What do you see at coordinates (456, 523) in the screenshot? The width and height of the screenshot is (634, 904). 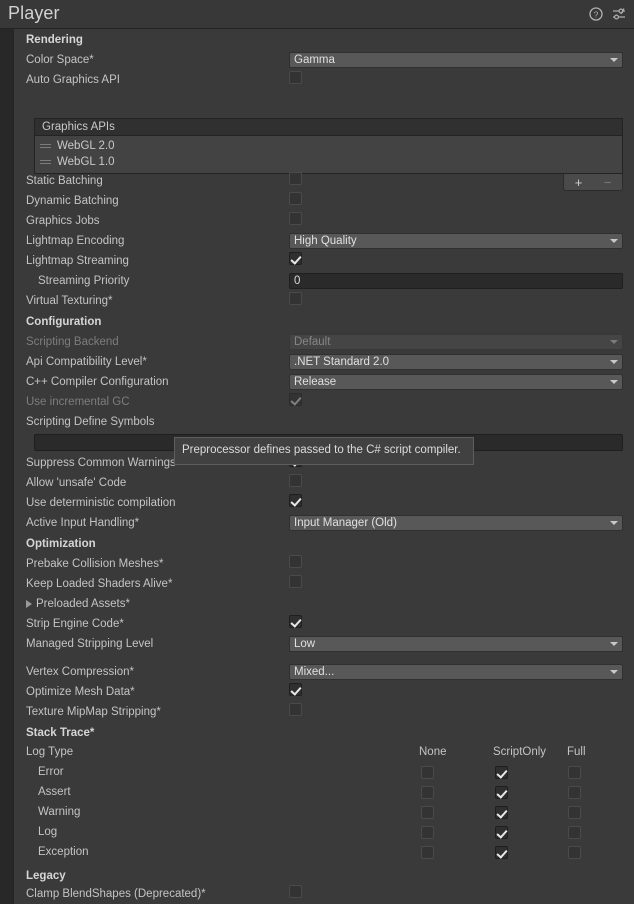 I see `active-input-handling-dropdown: Input Manager (Old)` at bounding box center [456, 523].